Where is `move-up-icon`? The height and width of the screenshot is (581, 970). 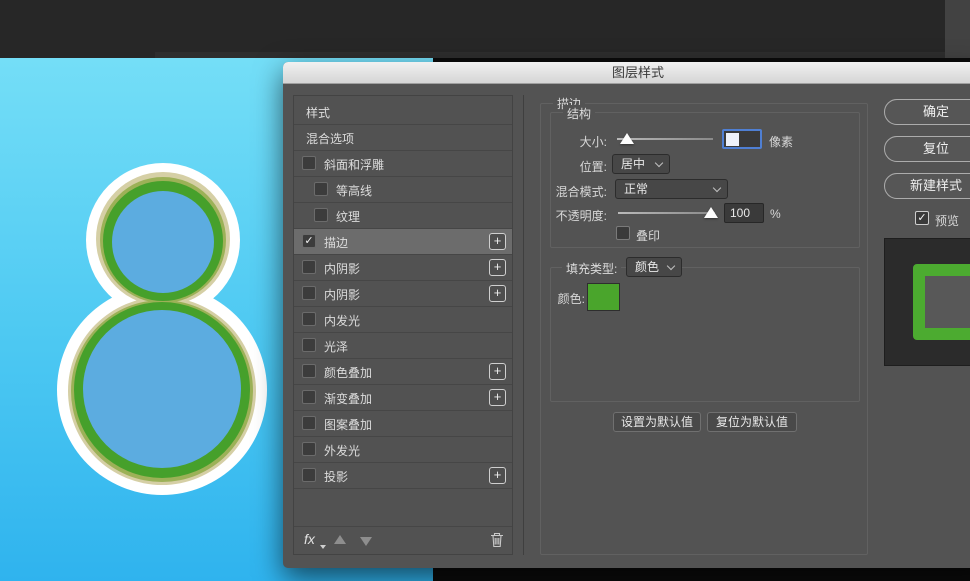
move-up-icon is located at coordinates (340, 539).